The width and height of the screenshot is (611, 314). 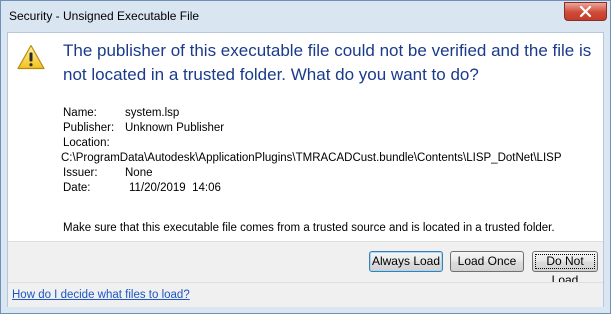 What do you see at coordinates (77, 188) in the screenshot?
I see `date-label: Date:` at bounding box center [77, 188].